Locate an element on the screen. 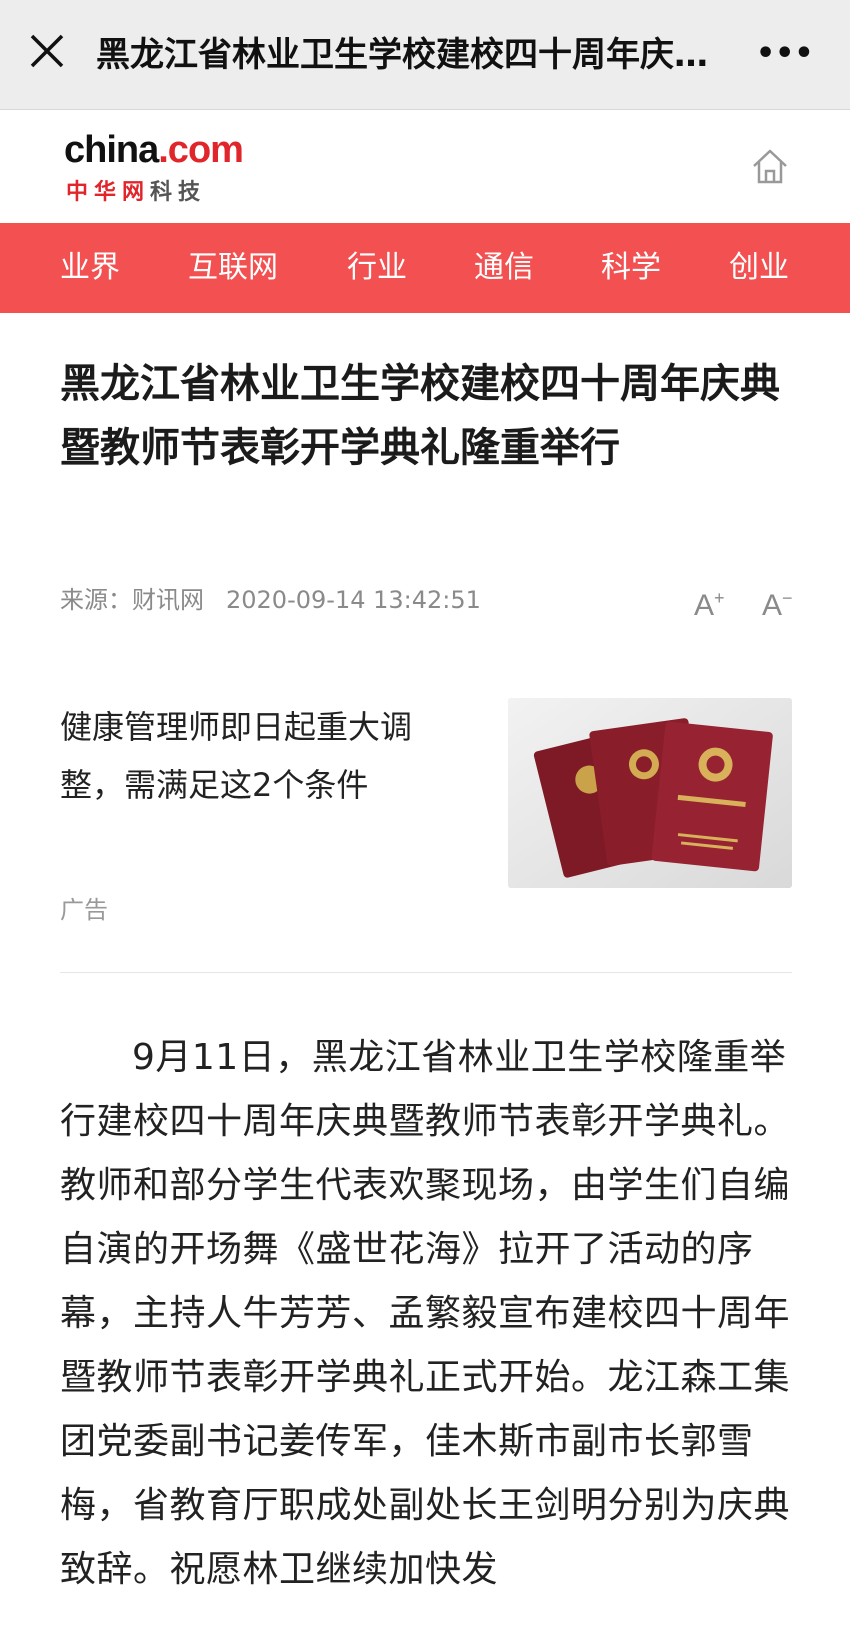 The height and width of the screenshot is (1645, 850). home-icon is located at coordinates (770, 166).